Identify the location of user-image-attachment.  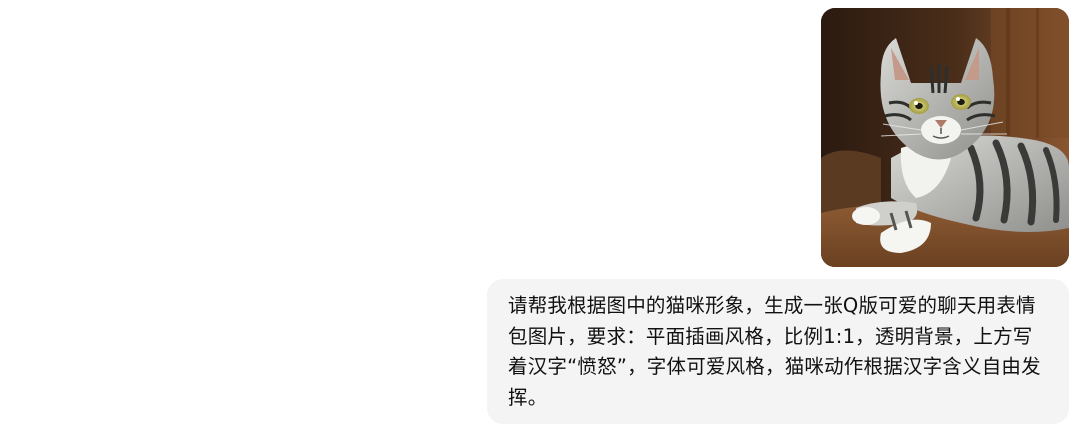
(945, 137).